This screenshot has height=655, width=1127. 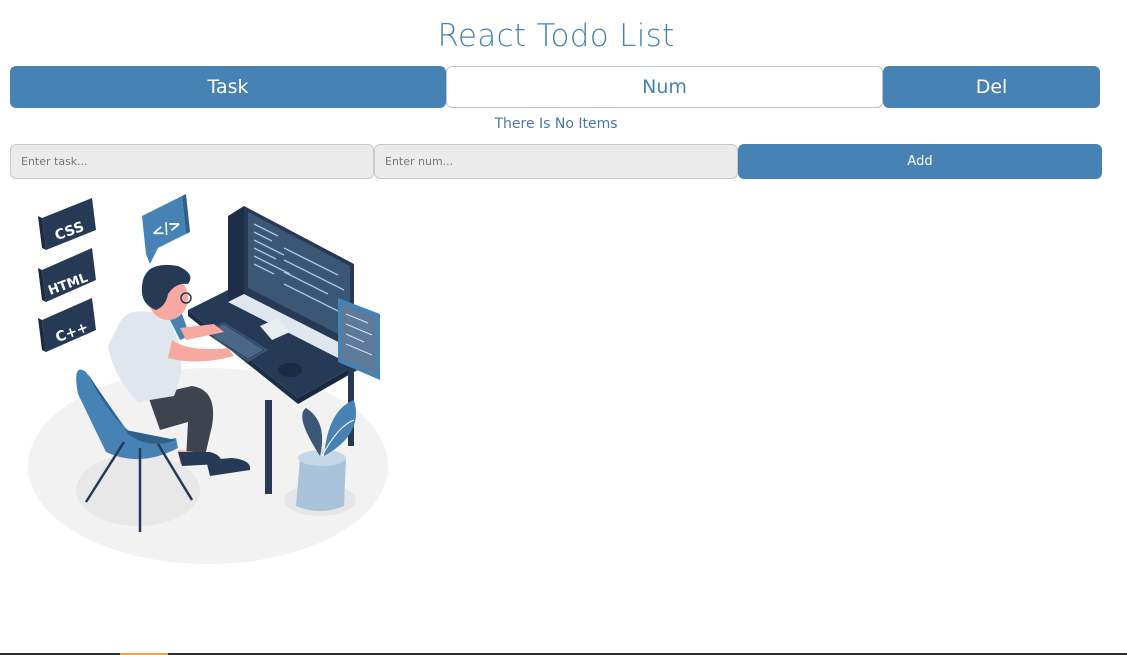 I want to click on mouse-icon, so click(x=290, y=370).